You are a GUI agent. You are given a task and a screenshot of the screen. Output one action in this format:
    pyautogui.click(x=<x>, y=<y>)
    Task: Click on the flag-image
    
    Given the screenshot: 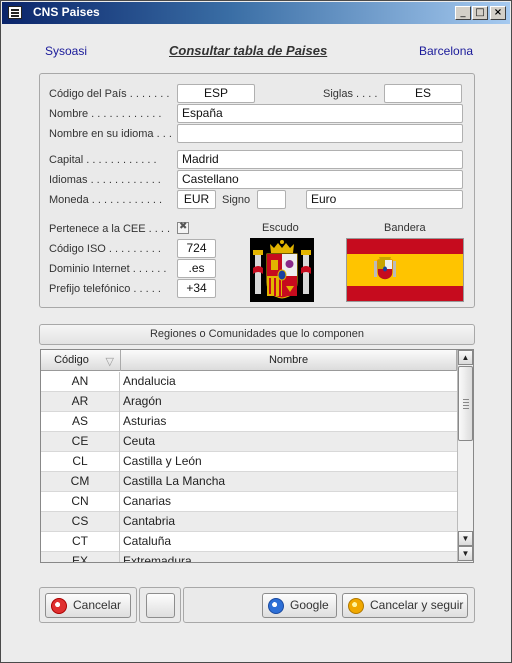 What is the action you would take?
    pyautogui.click(x=405, y=270)
    